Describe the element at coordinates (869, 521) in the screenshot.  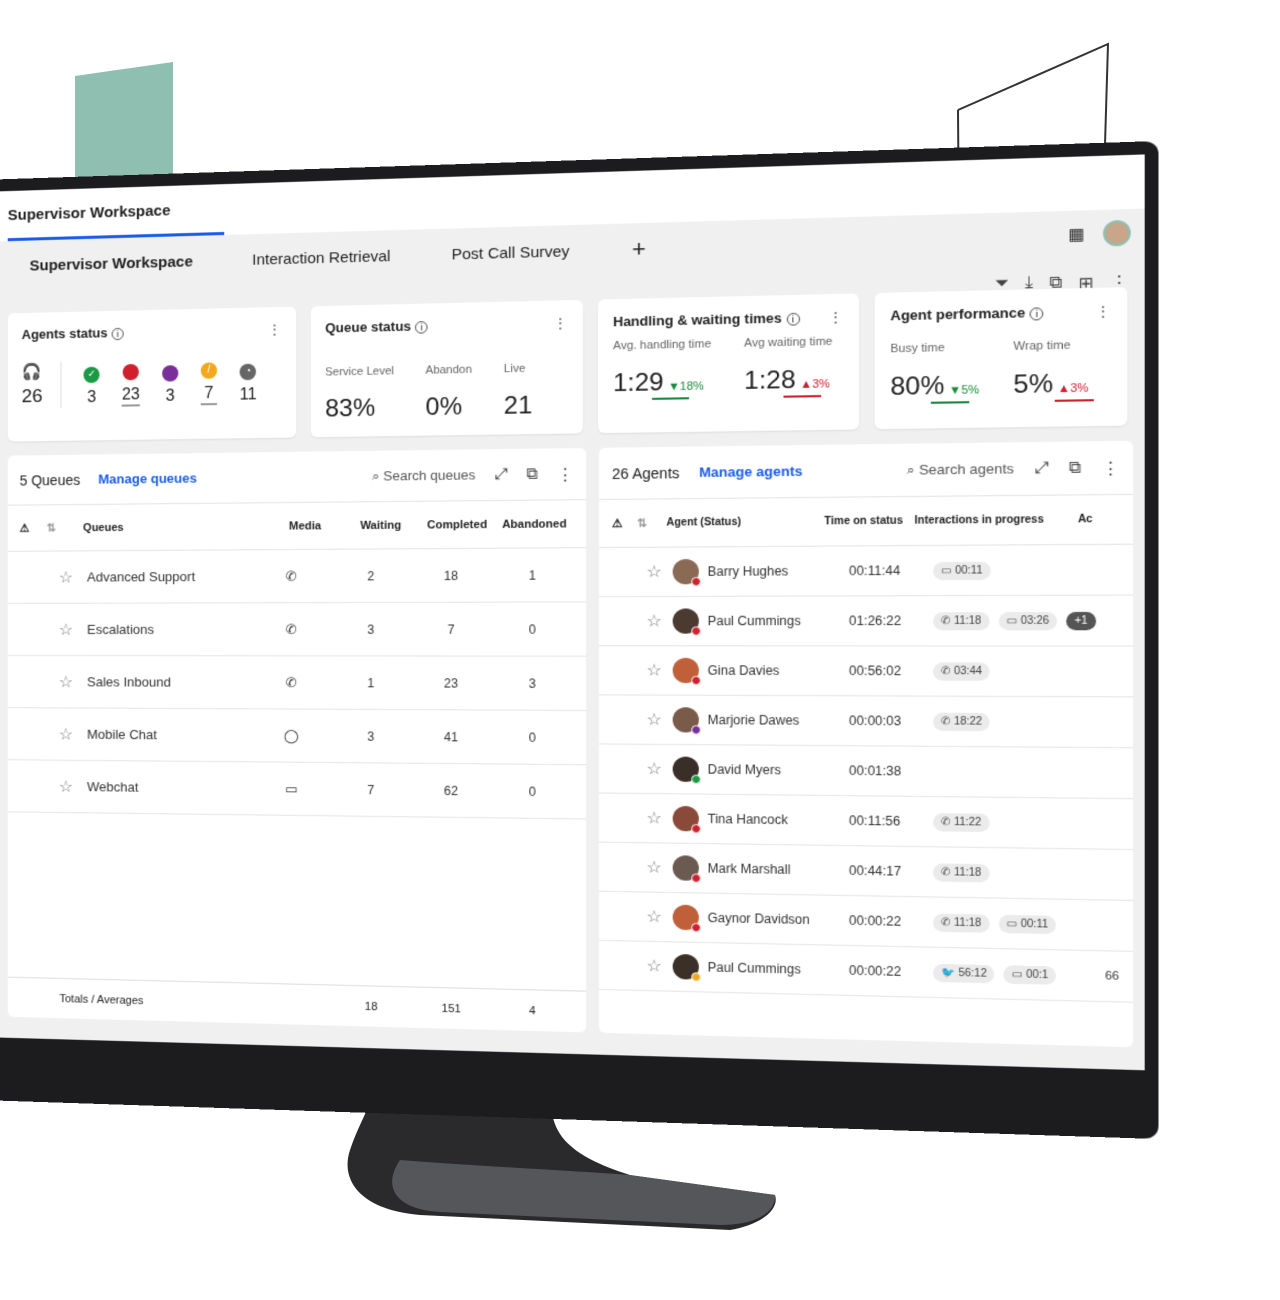
I see `column-header: Time on status` at that location.